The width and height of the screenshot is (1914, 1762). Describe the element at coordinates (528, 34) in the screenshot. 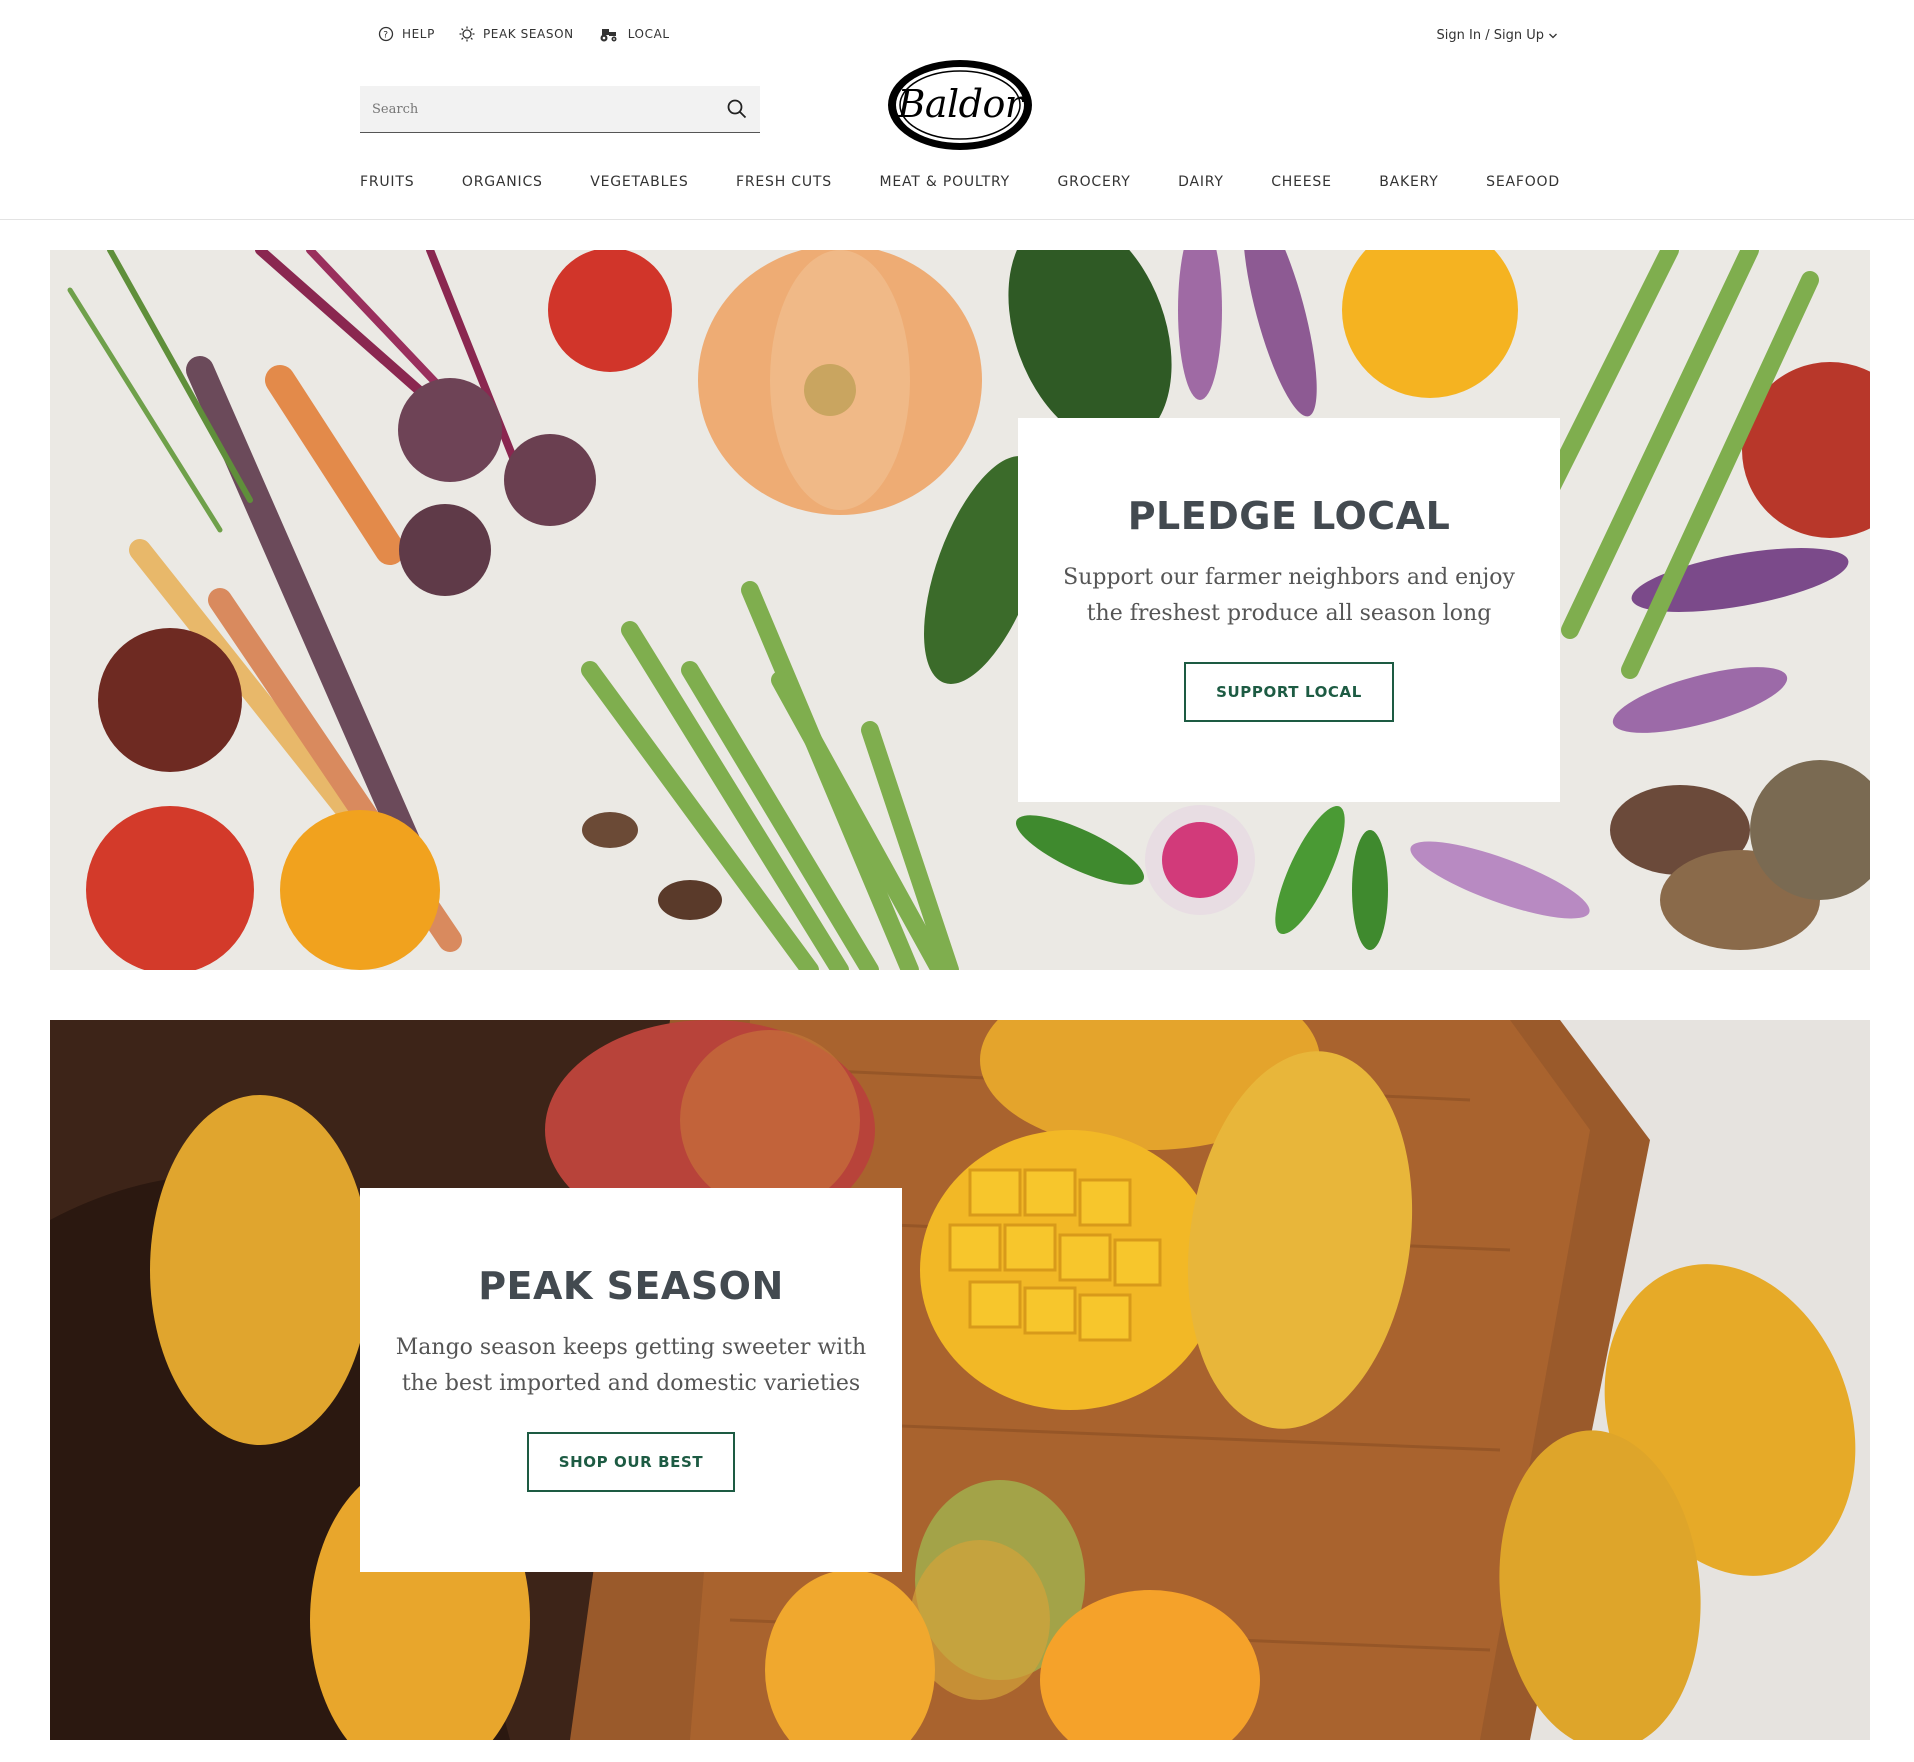

I see `peak-season-label: PEAK SEASON` at that location.